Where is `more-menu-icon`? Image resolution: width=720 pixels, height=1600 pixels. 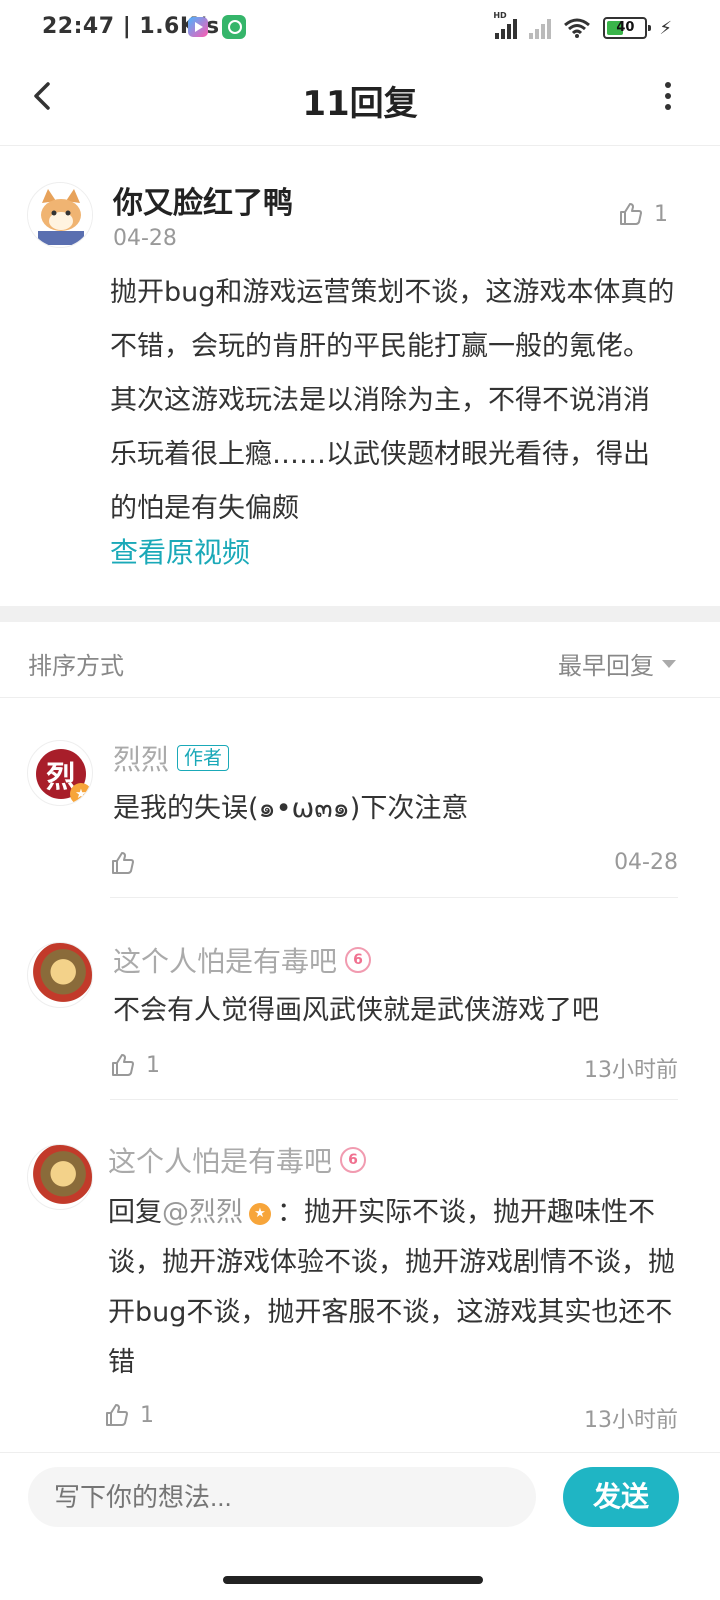 more-menu-icon is located at coordinates (668, 96).